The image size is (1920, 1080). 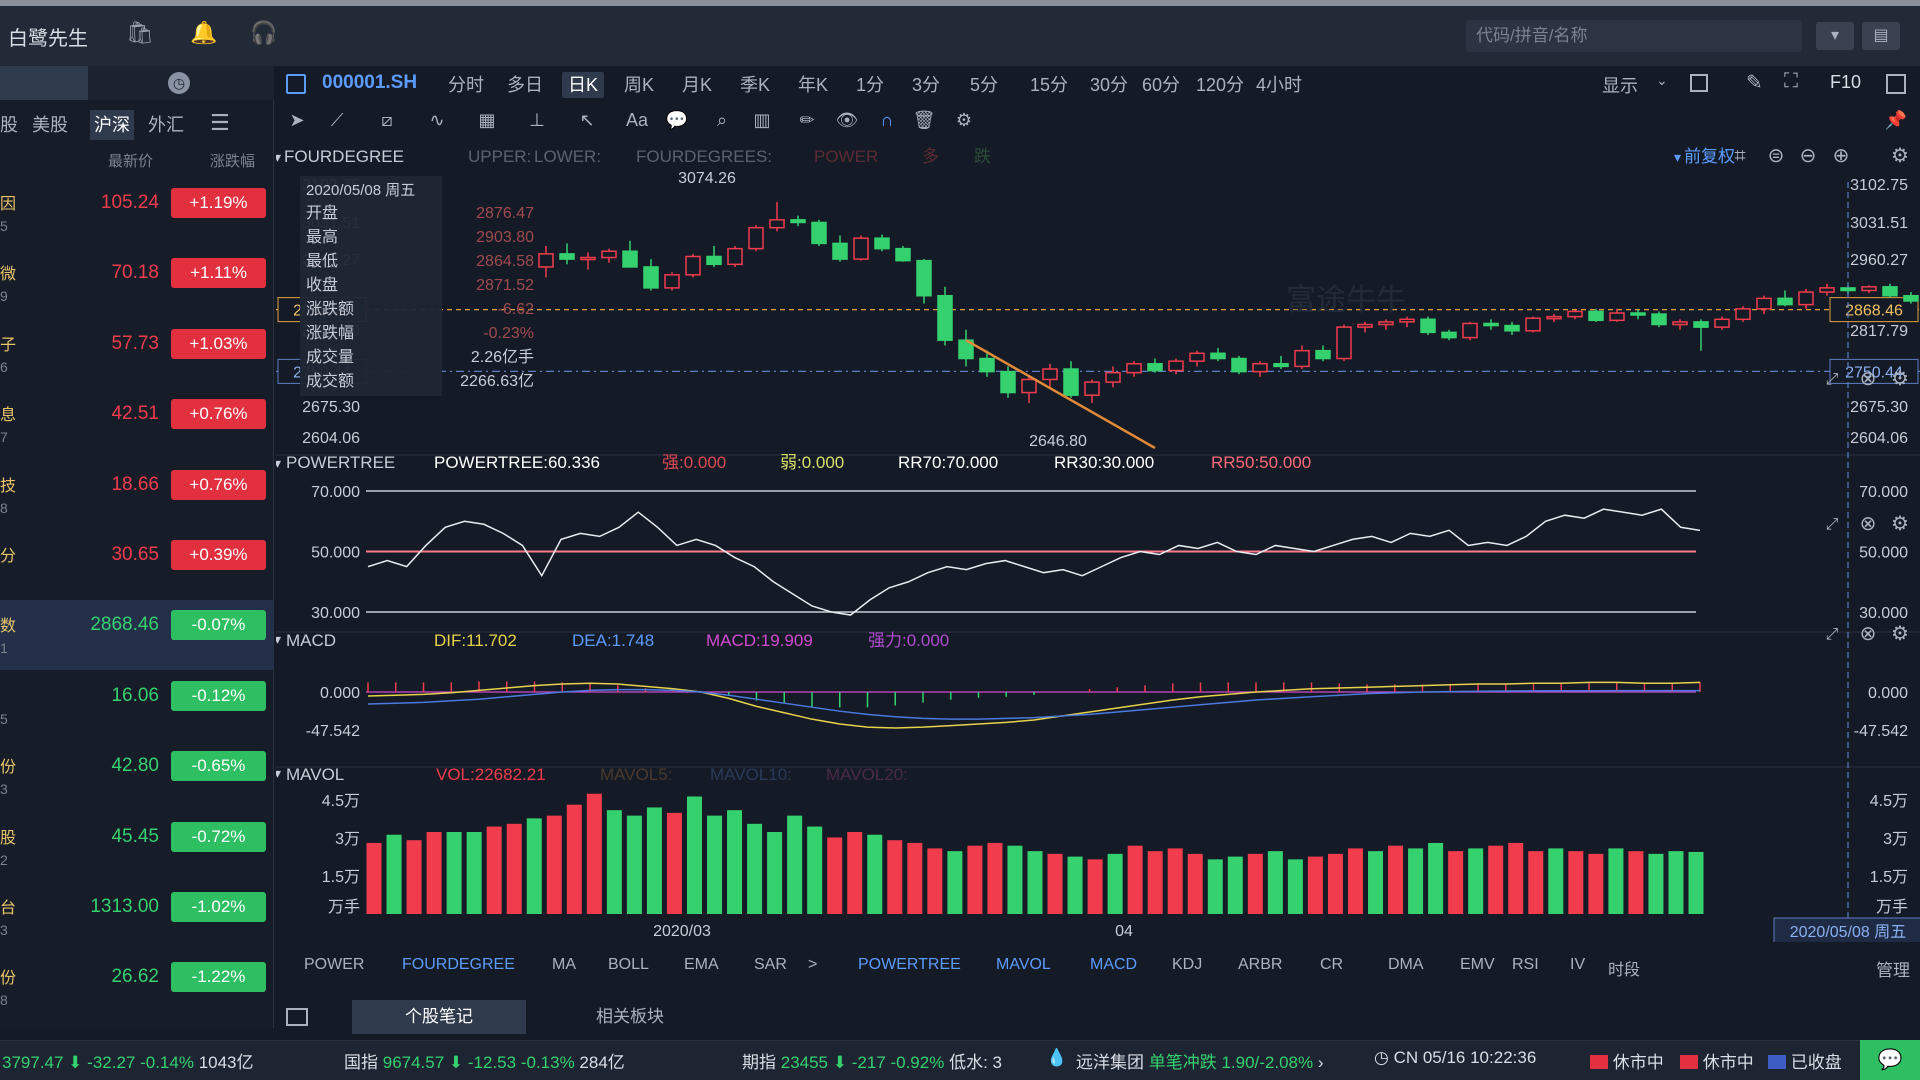 What do you see at coordinates (1662, 80) in the screenshot?
I see `chevron-down-icon: ⌄` at bounding box center [1662, 80].